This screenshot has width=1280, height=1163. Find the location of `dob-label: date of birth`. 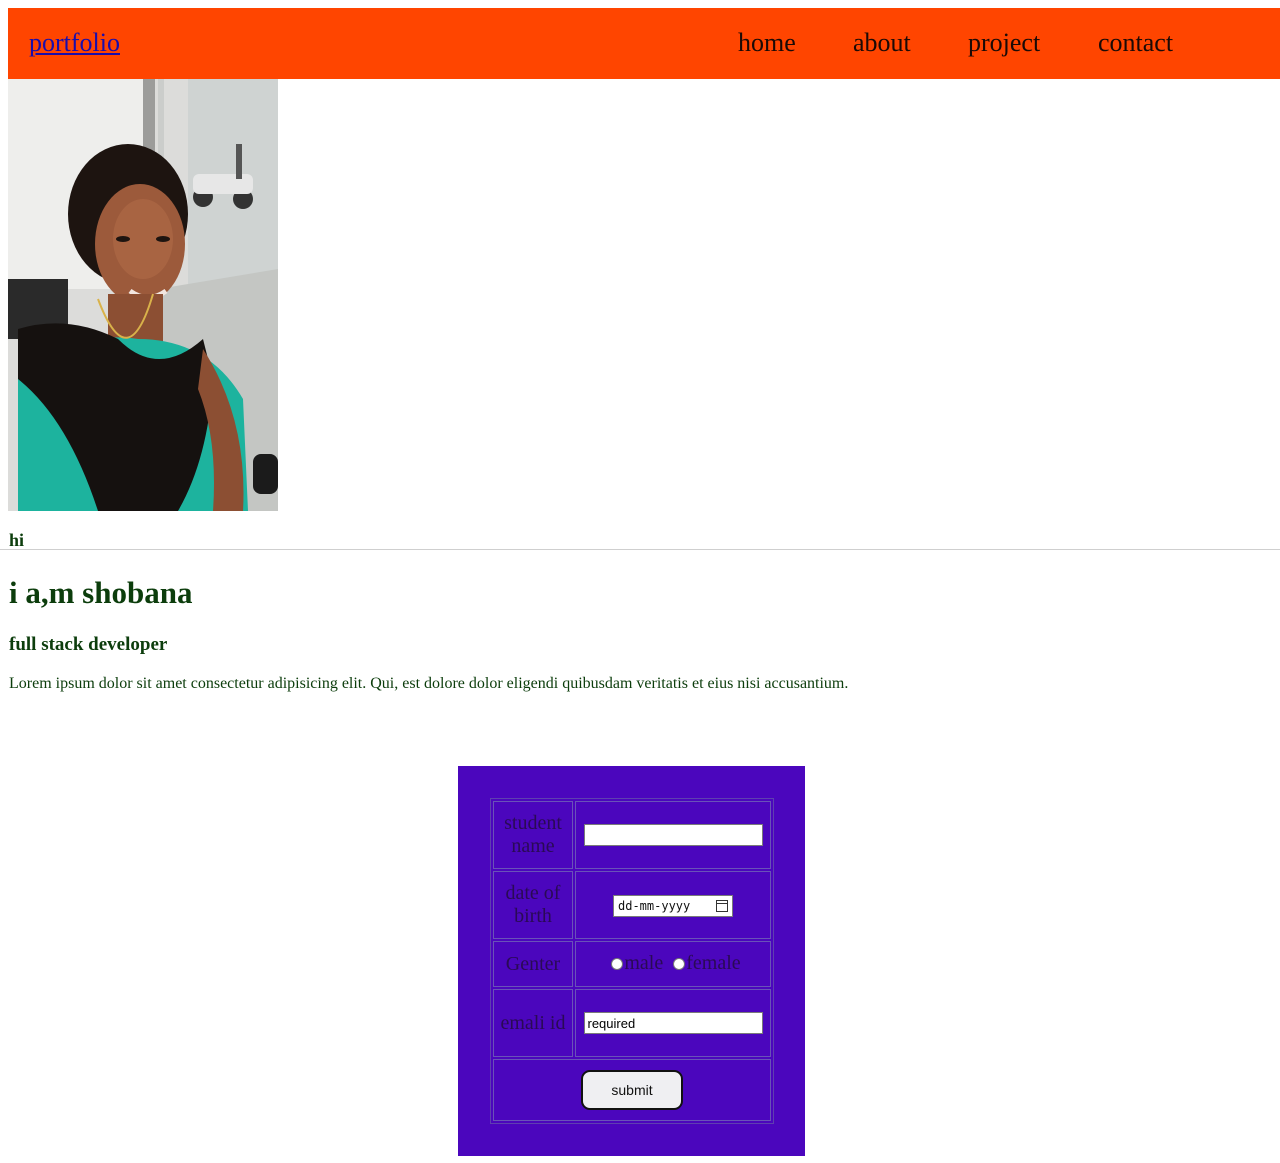

dob-label: date of birth is located at coordinates (533, 905).